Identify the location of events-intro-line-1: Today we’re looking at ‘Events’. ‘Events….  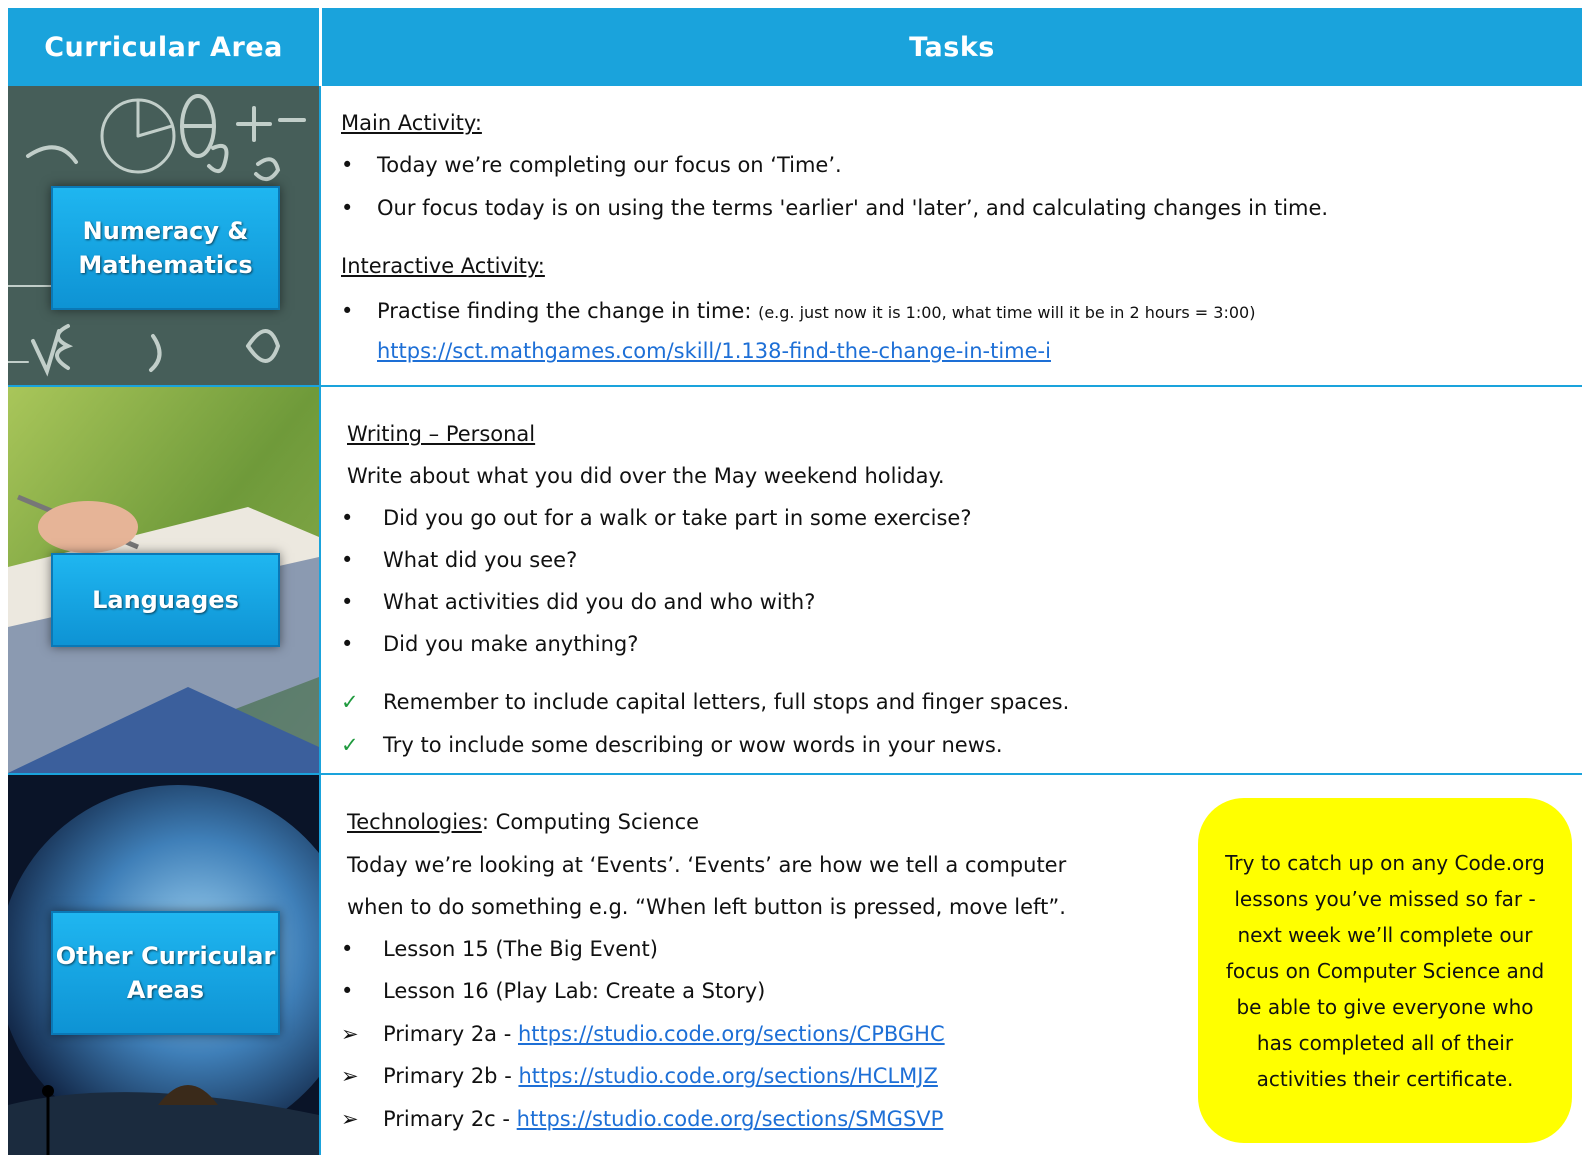
(707, 865).